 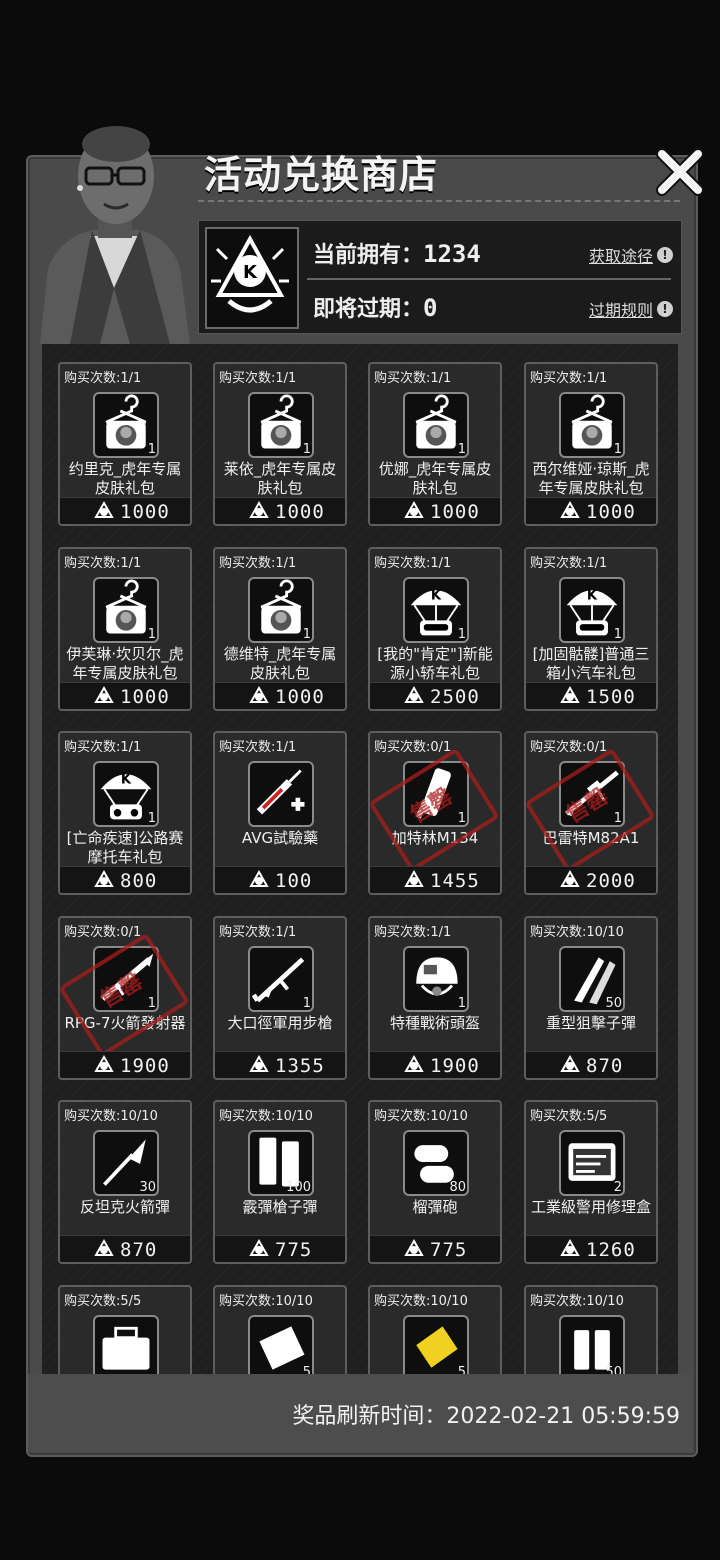 I want to click on item-quantity: 50, so click(x=613, y=1003).